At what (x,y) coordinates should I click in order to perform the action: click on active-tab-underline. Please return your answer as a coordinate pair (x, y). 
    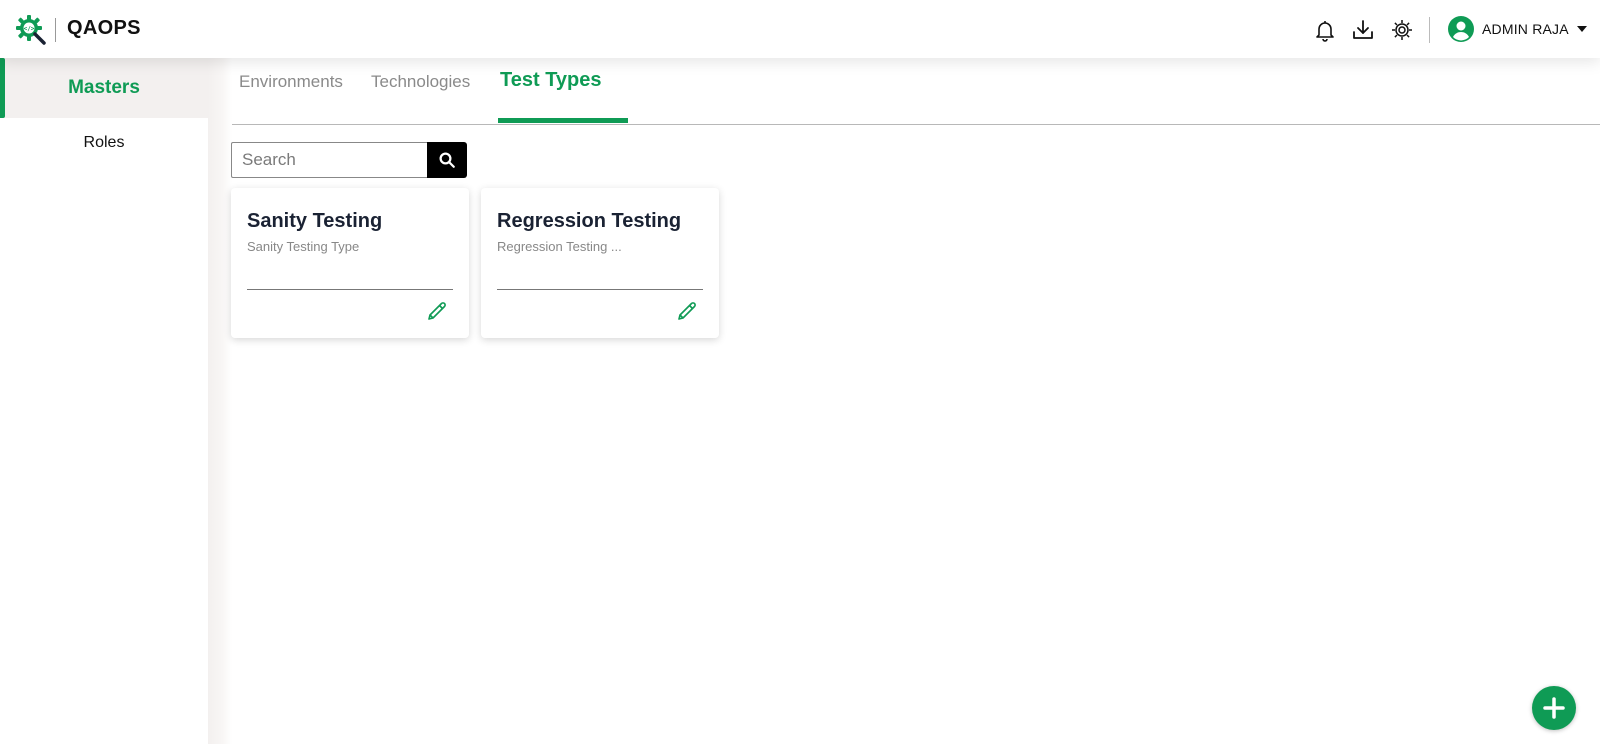
    Looking at the image, I should click on (563, 120).